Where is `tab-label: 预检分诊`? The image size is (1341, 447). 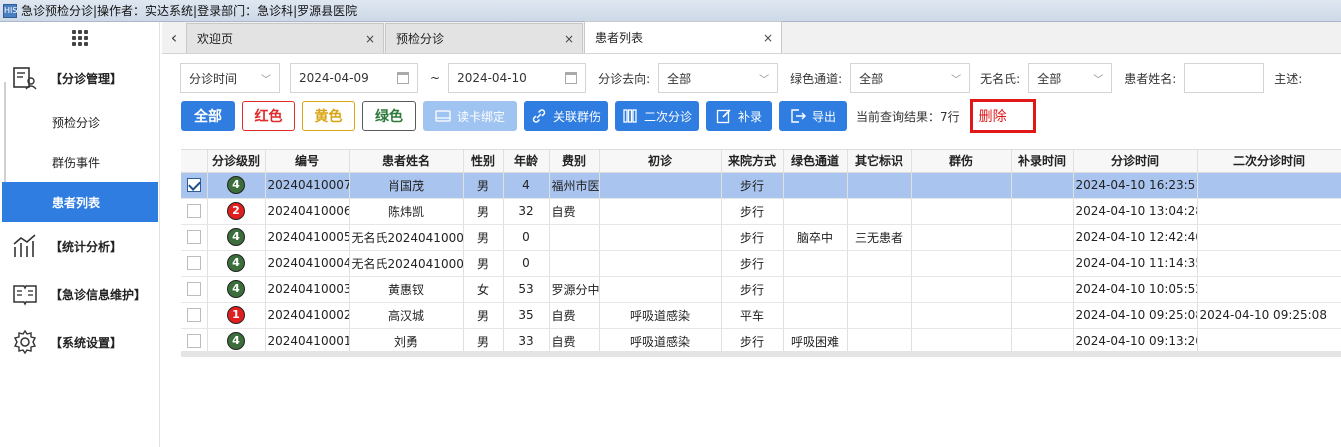 tab-label: 预检分诊 is located at coordinates (420, 39).